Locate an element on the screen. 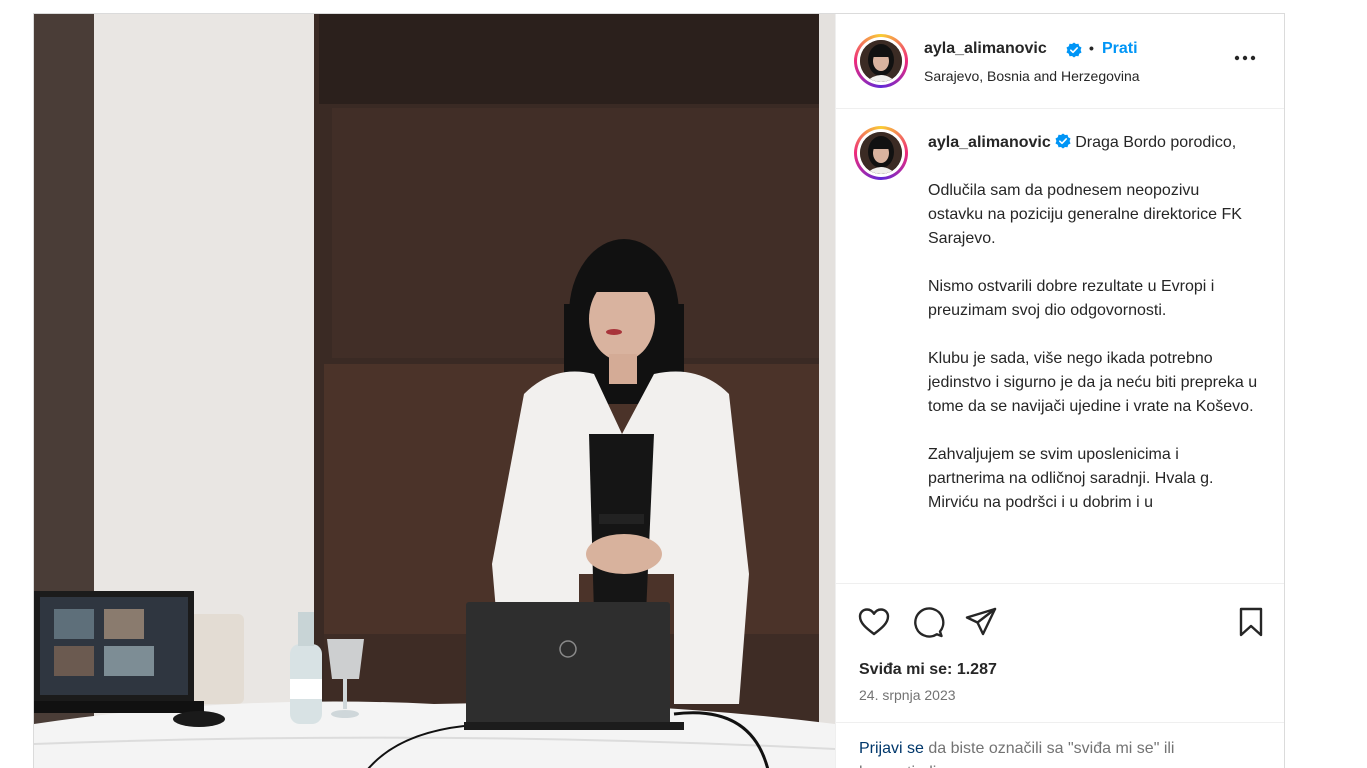 The height and width of the screenshot is (768, 1367). more-options-icon is located at coordinates (1245, 58).